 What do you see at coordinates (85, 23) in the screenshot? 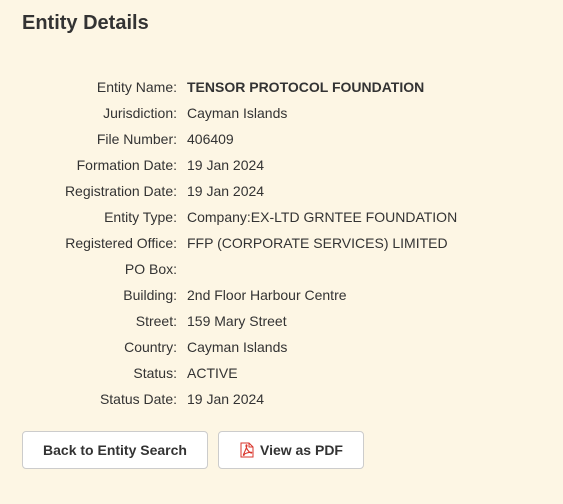
I see `page-title: Entity Details` at bounding box center [85, 23].